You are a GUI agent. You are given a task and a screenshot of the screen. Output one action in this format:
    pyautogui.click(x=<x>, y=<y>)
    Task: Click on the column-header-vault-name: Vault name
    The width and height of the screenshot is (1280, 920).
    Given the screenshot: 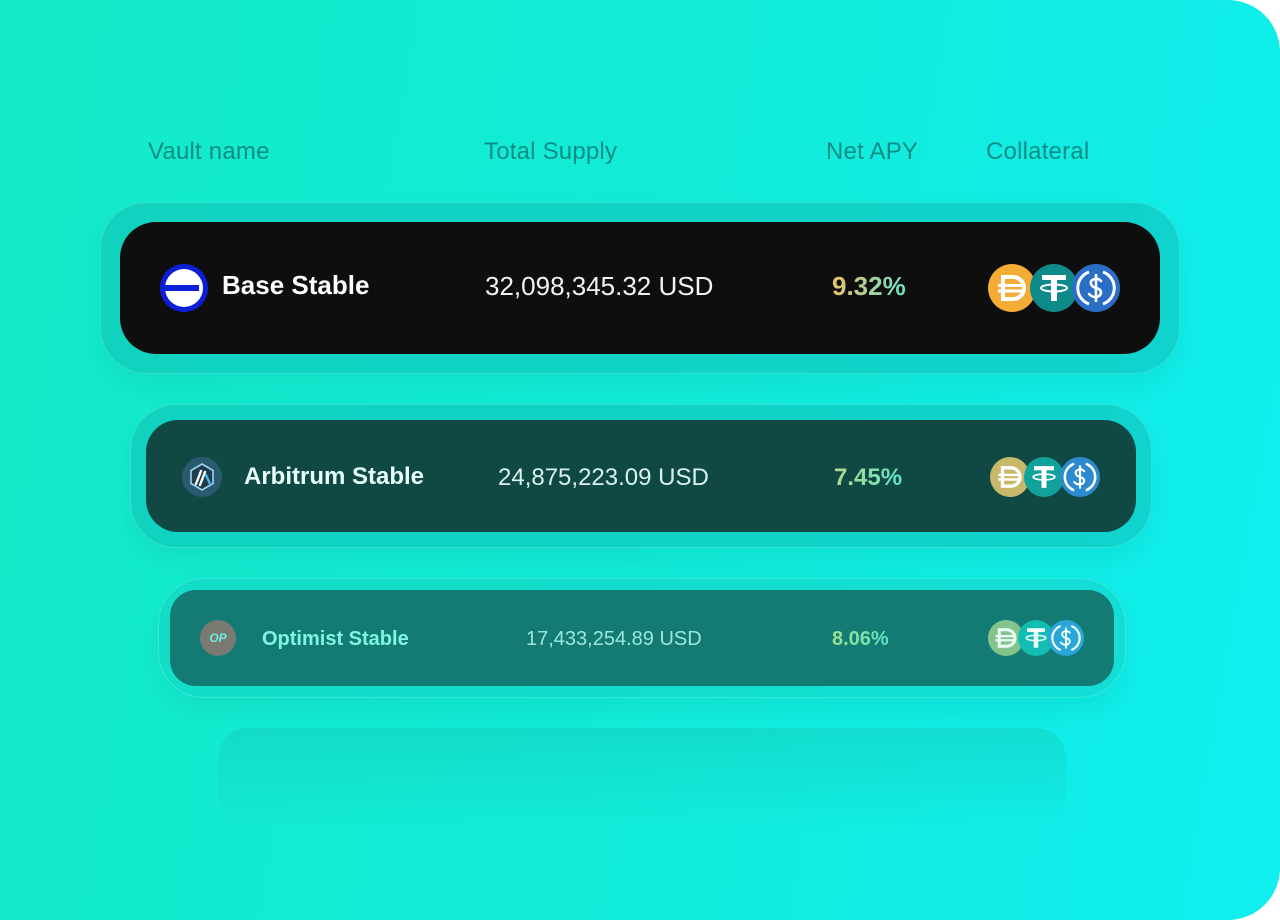 What is the action you would take?
    pyautogui.click(x=209, y=151)
    